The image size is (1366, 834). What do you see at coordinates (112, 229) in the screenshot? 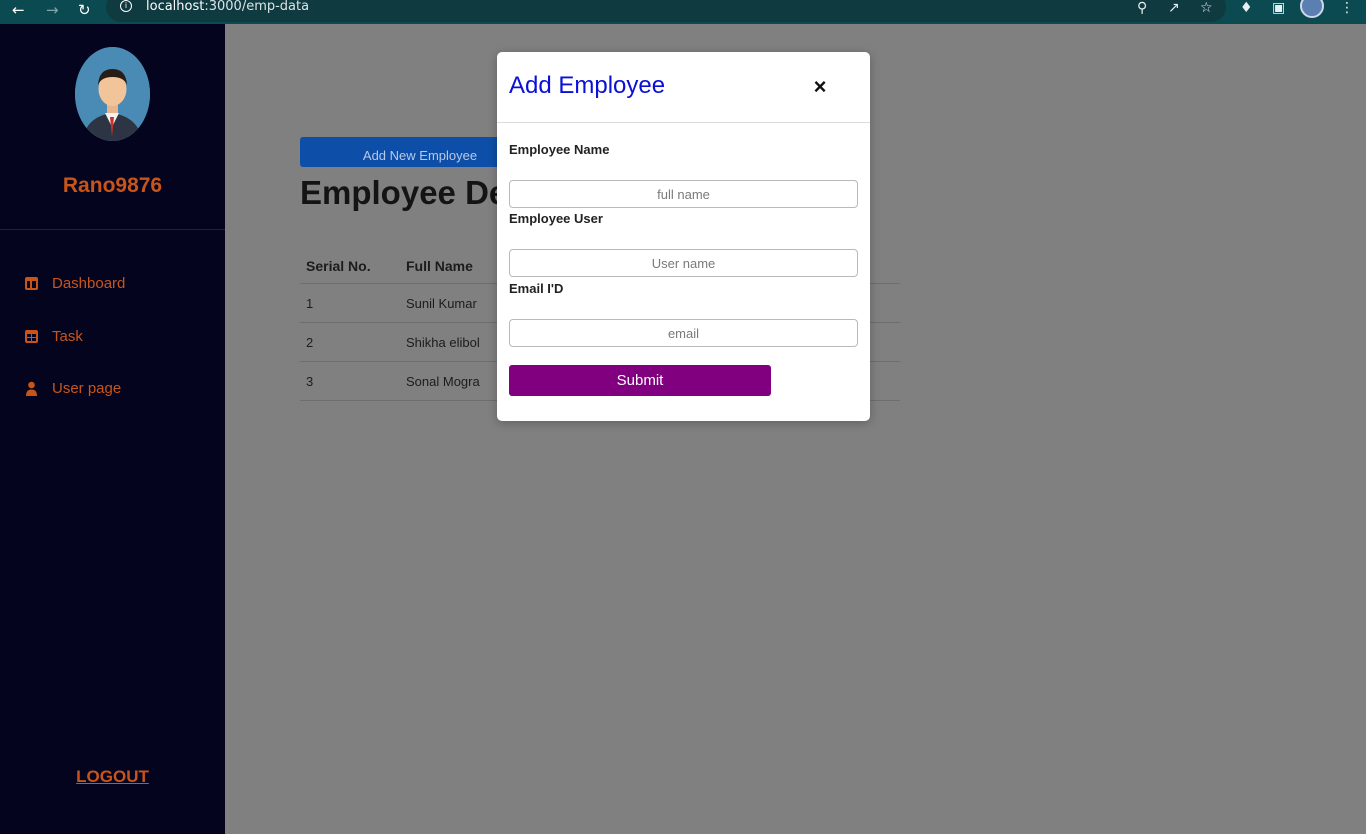
I see `sidebar-divider` at bounding box center [112, 229].